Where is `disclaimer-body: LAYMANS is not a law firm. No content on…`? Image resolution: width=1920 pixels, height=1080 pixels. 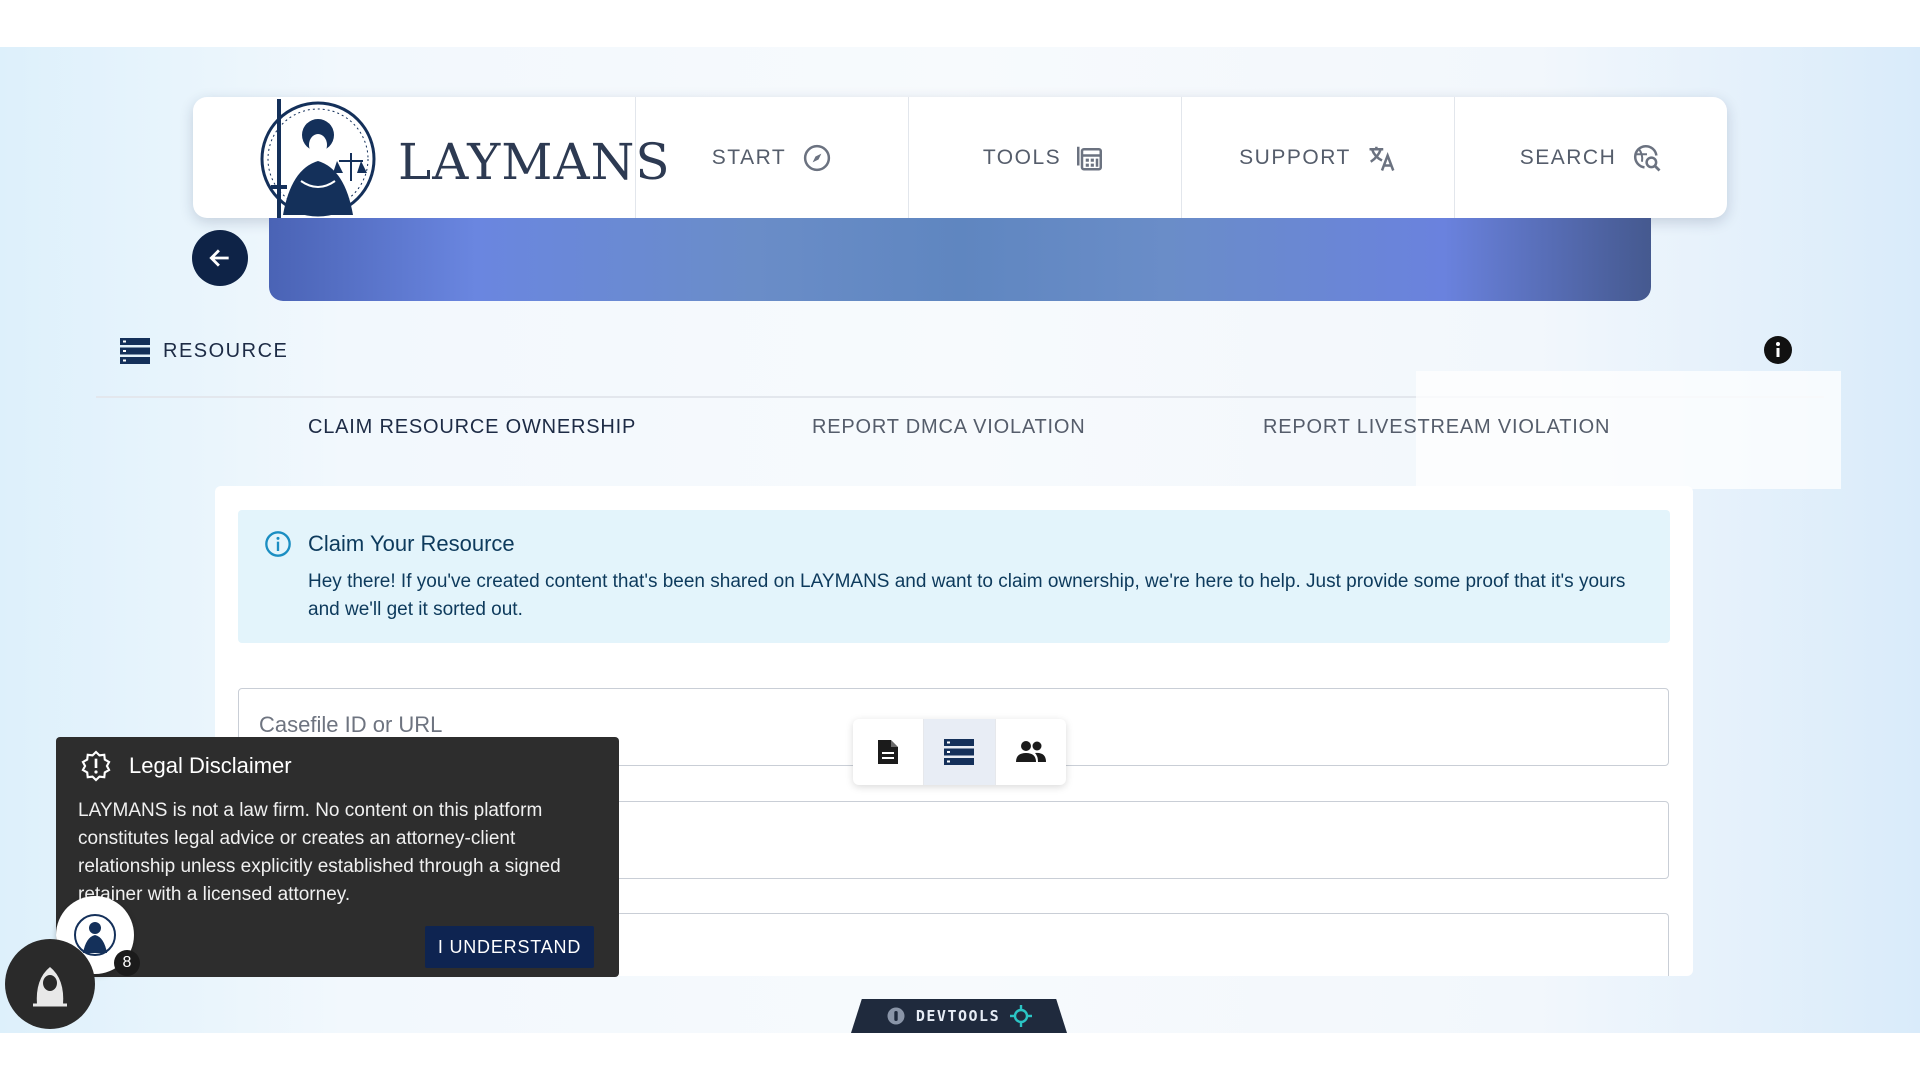
disclaimer-body: LAYMANS is not a law firm. No content on… is located at coordinates (319, 852).